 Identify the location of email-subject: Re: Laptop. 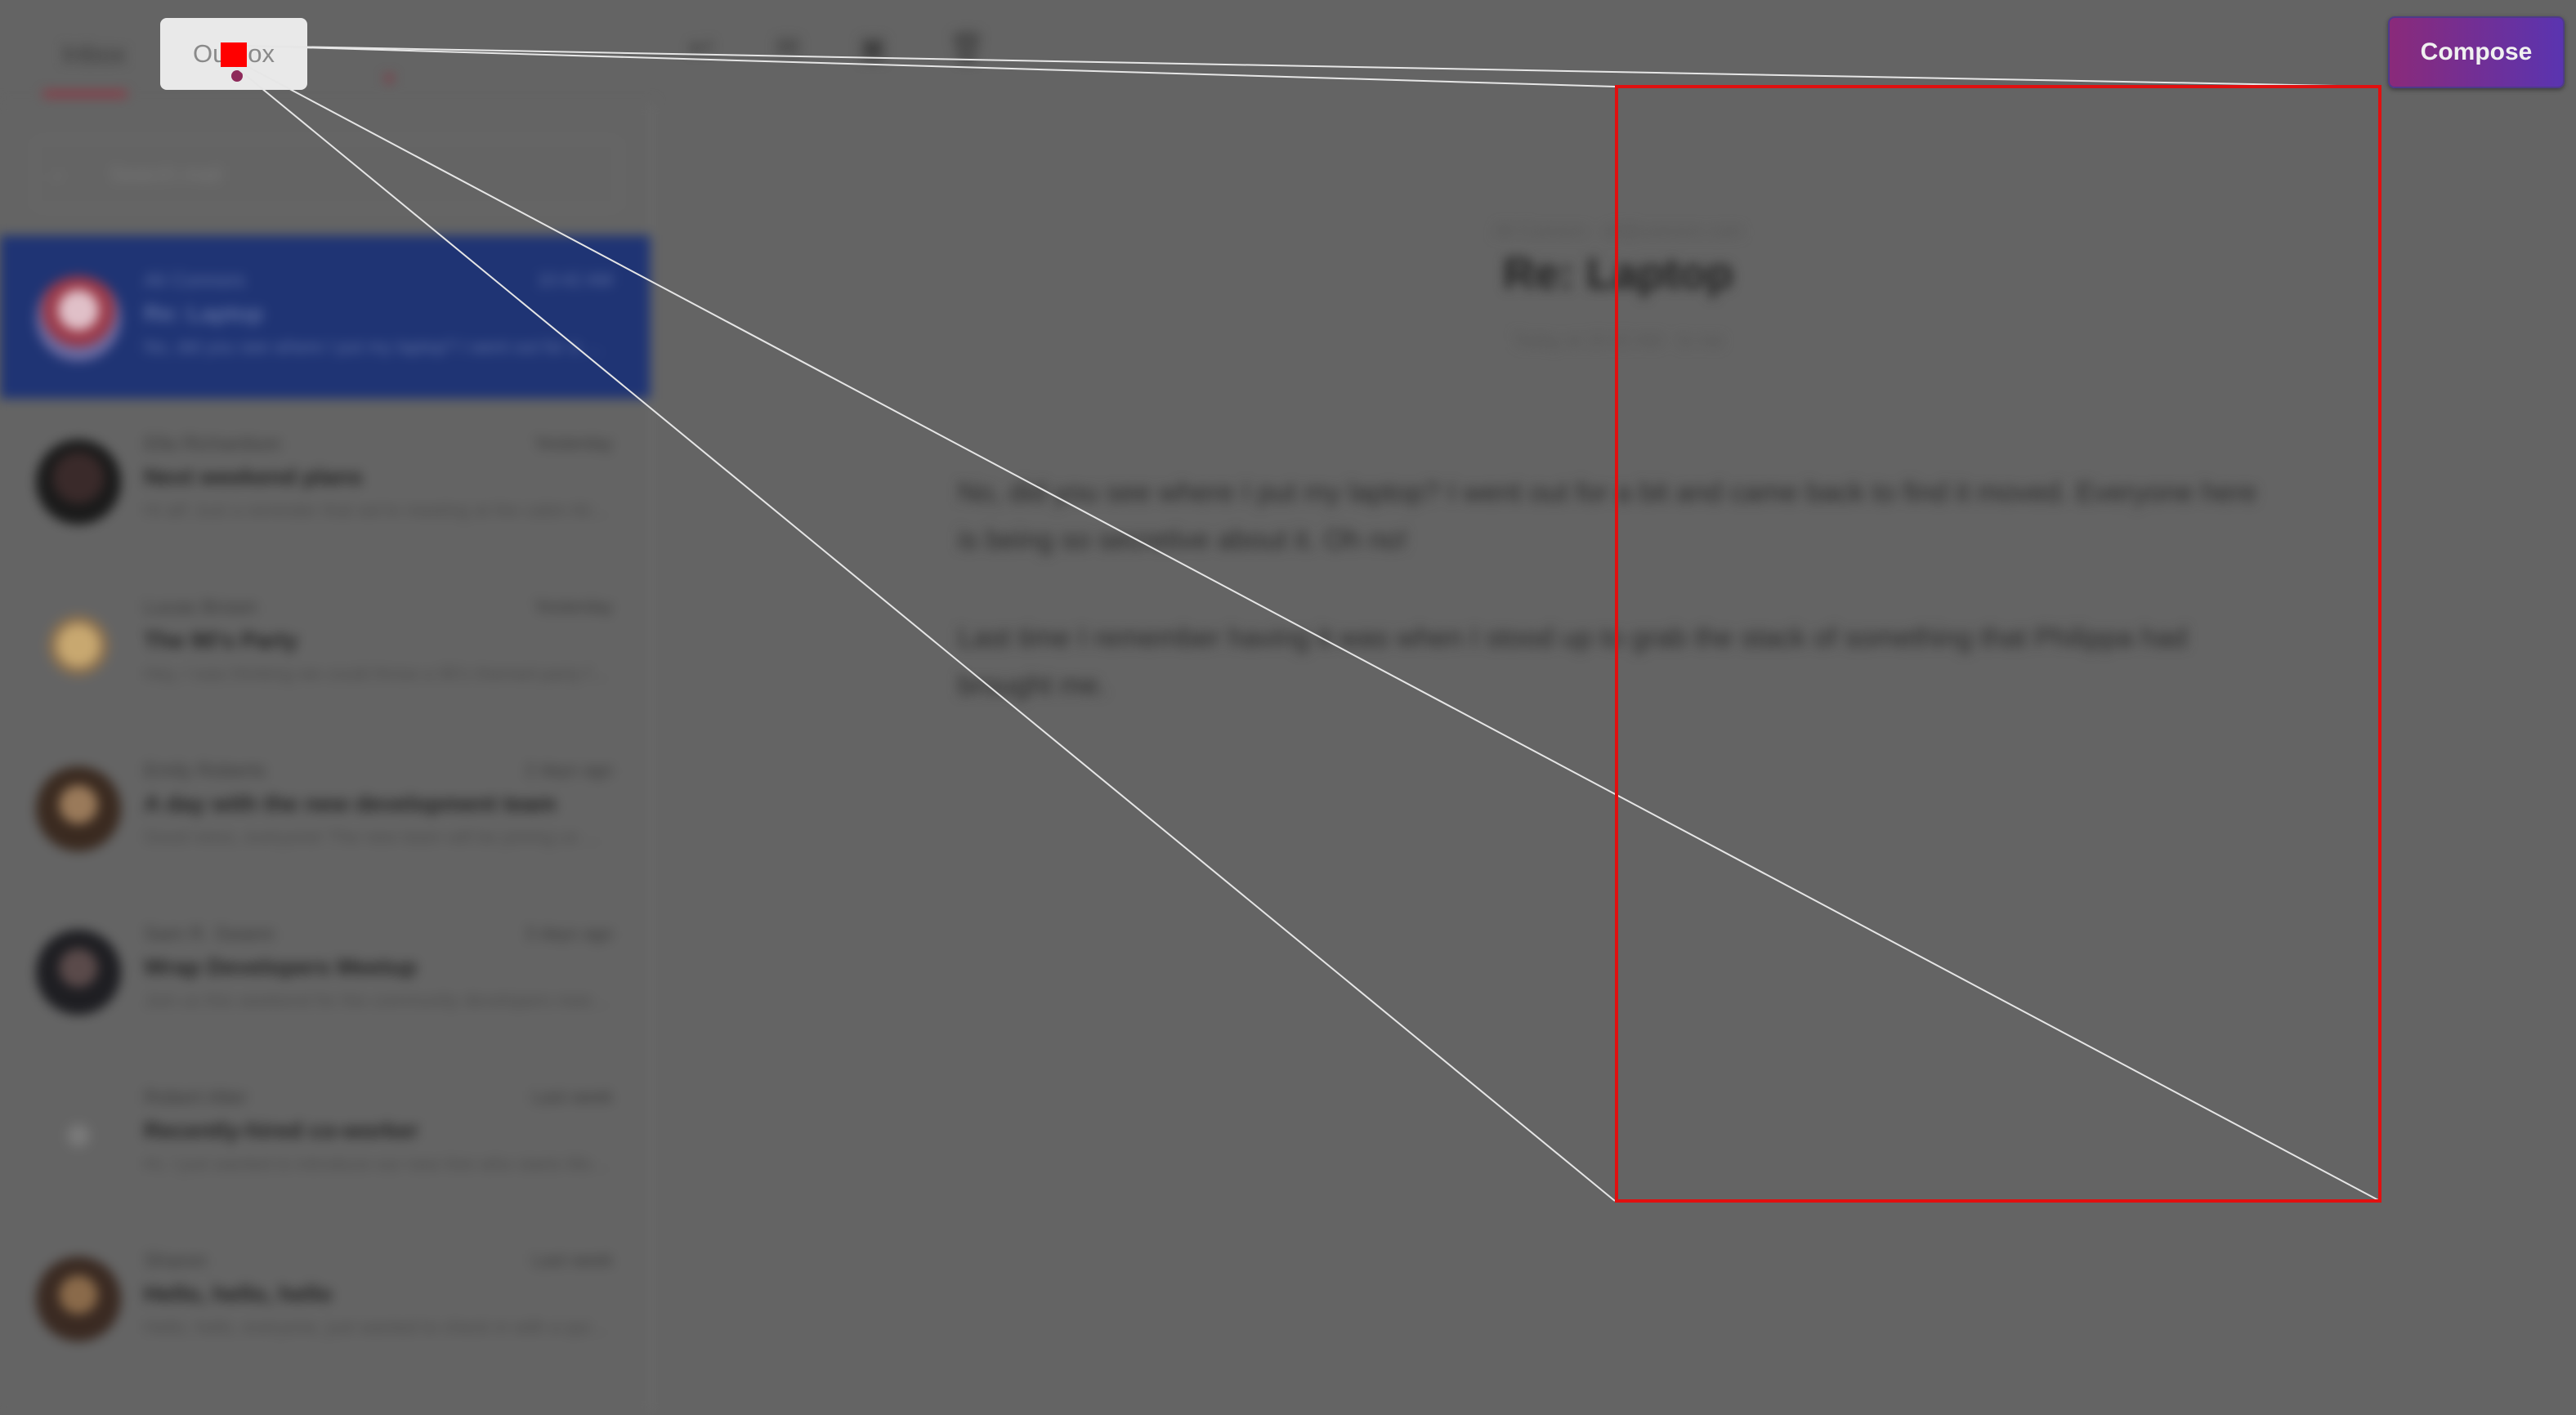
(204, 313).